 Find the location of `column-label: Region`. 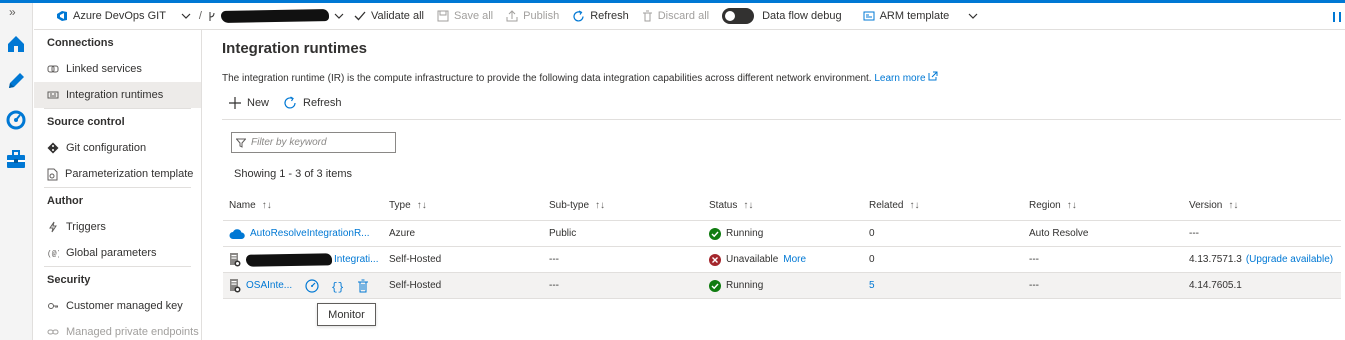

column-label: Region is located at coordinates (1045, 205).